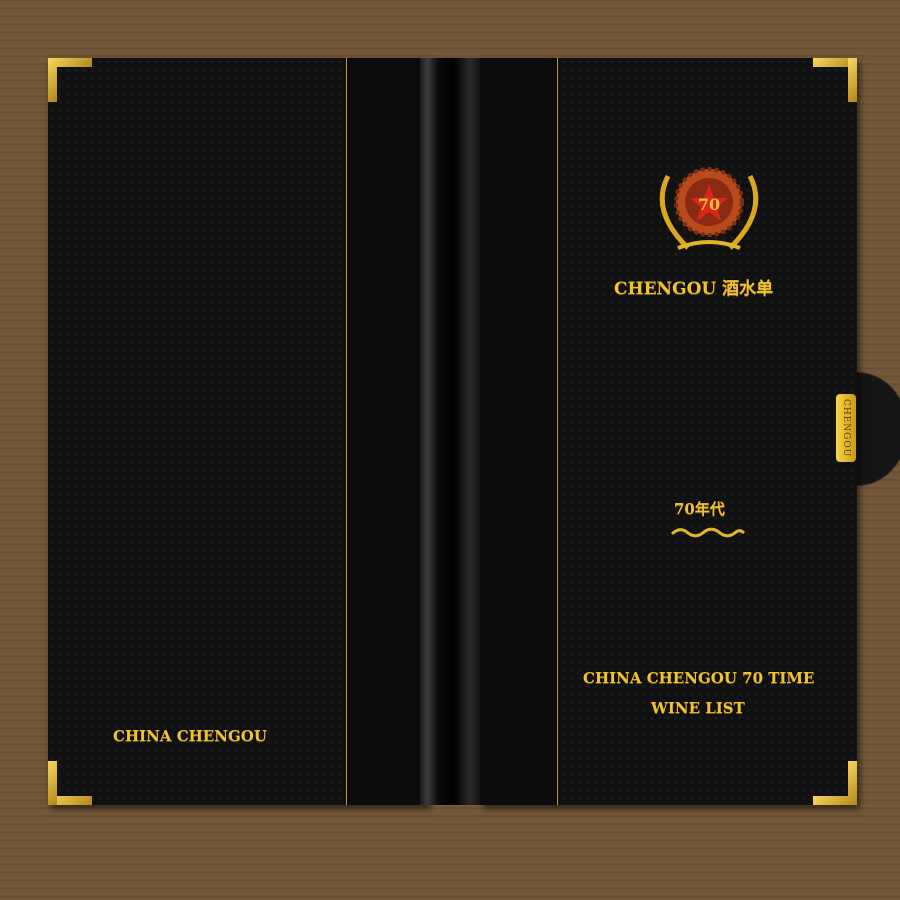  Describe the element at coordinates (451, 431) in the screenshot. I see `spine` at that location.